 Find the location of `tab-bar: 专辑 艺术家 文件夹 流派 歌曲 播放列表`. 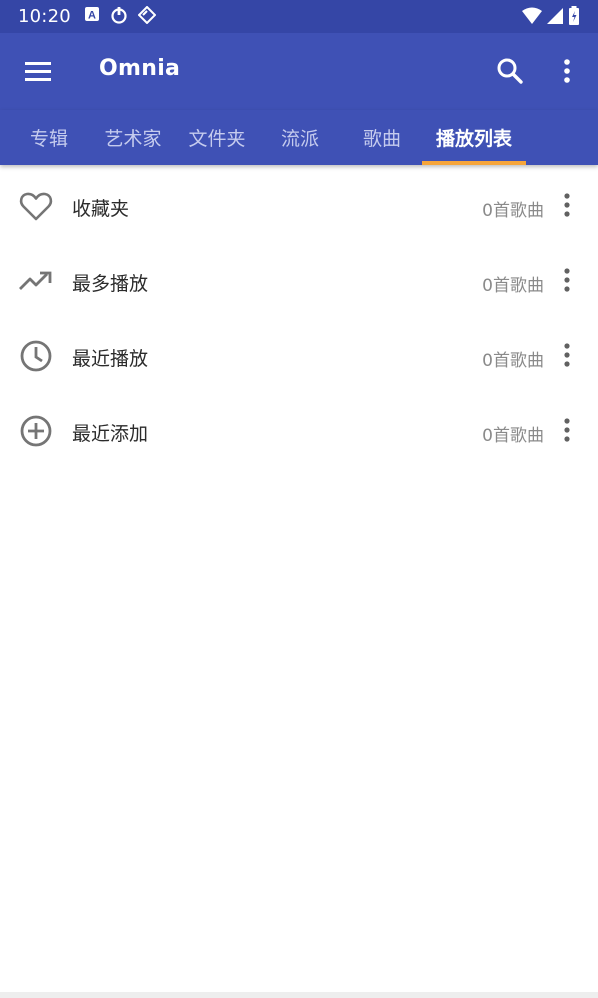

tab-bar: 专辑 艺术家 文件夹 流派 歌曲 播放列表 is located at coordinates (299, 137).